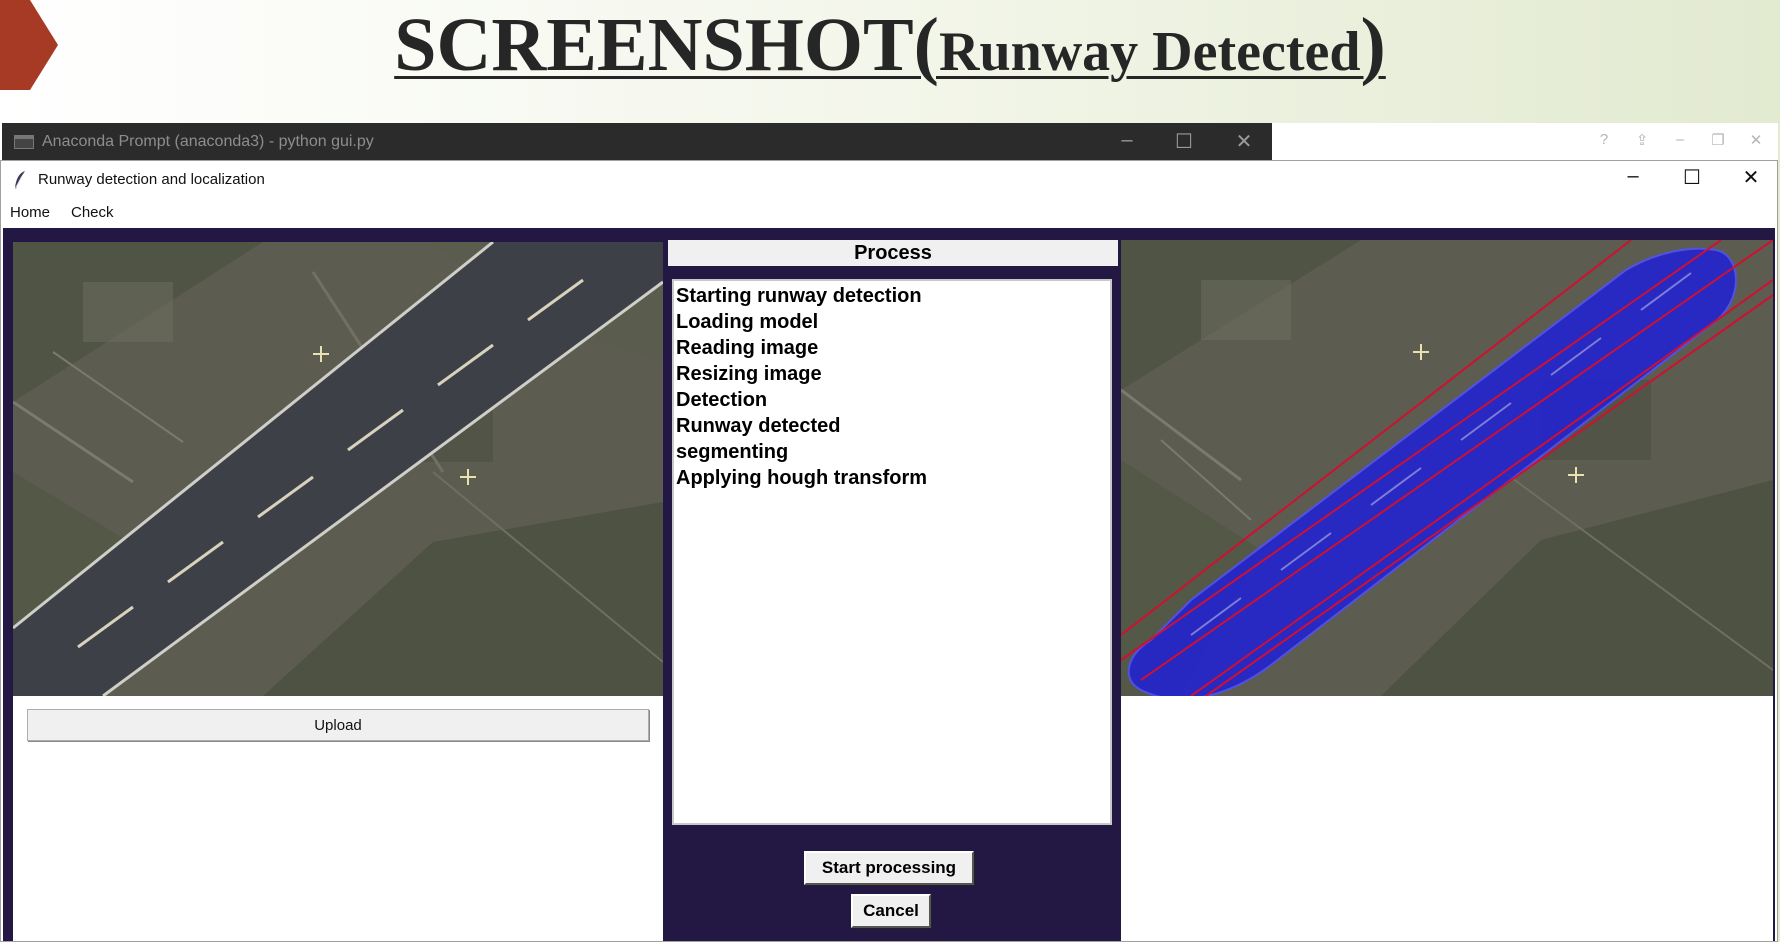 This screenshot has height=942, width=1780. I want to click on console-maximize-button: ☐, so click(1184, 141).